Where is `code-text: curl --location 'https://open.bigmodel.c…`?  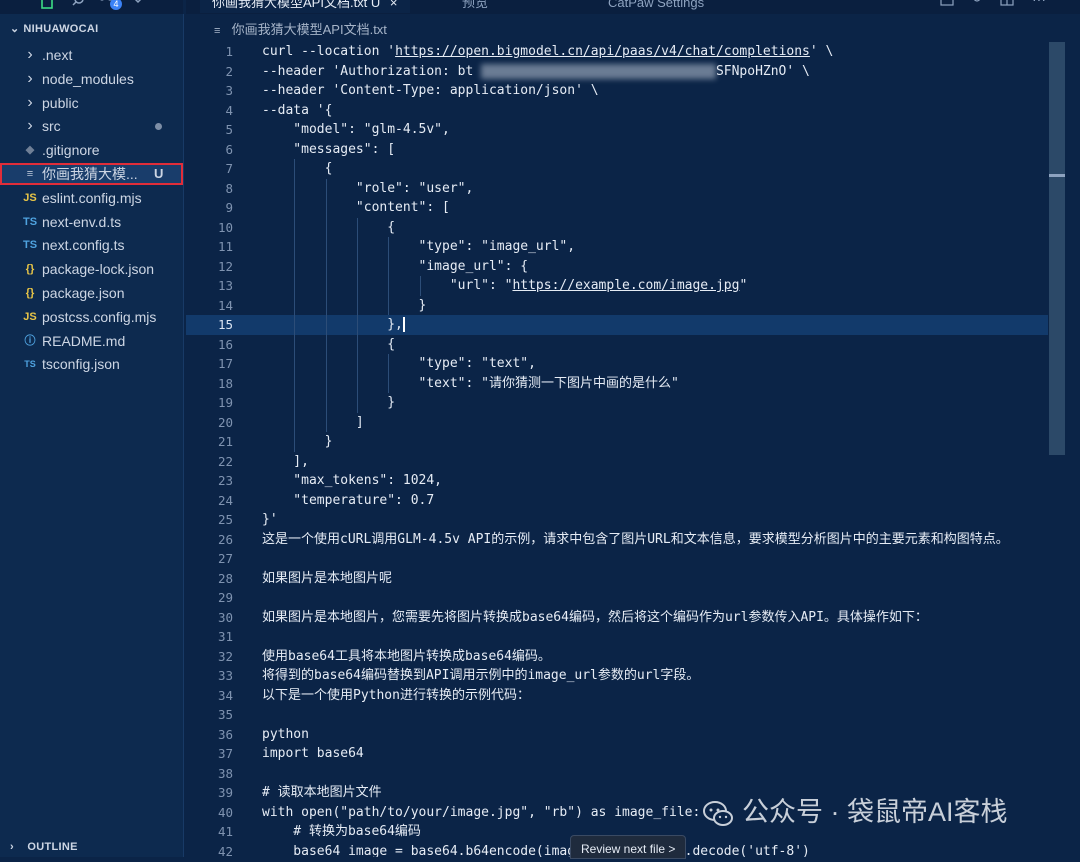
code-text: curl --location 'https://open.bigmodel.c… is located at coordinates (548, 51).